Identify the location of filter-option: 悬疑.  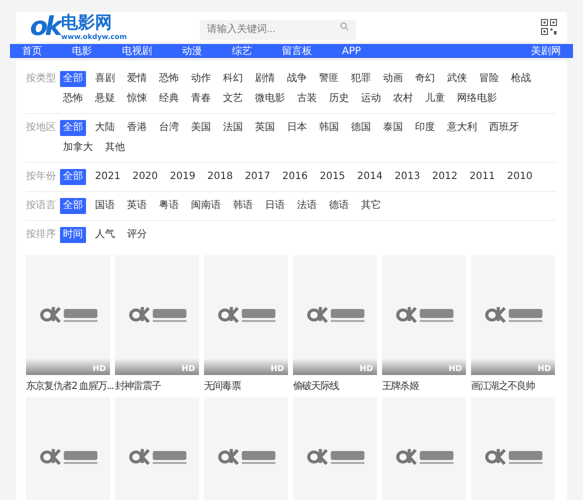
(105, 99).